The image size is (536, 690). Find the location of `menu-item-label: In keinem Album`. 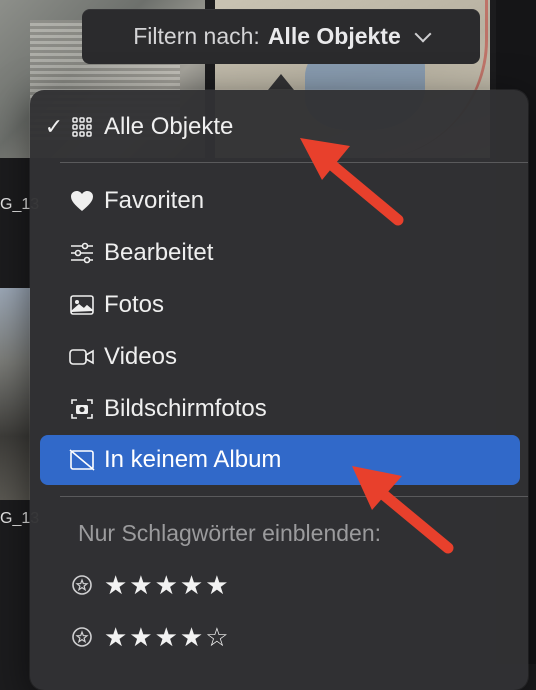

menu-item-label: In keinem Album is located at coordinates (193, 459).